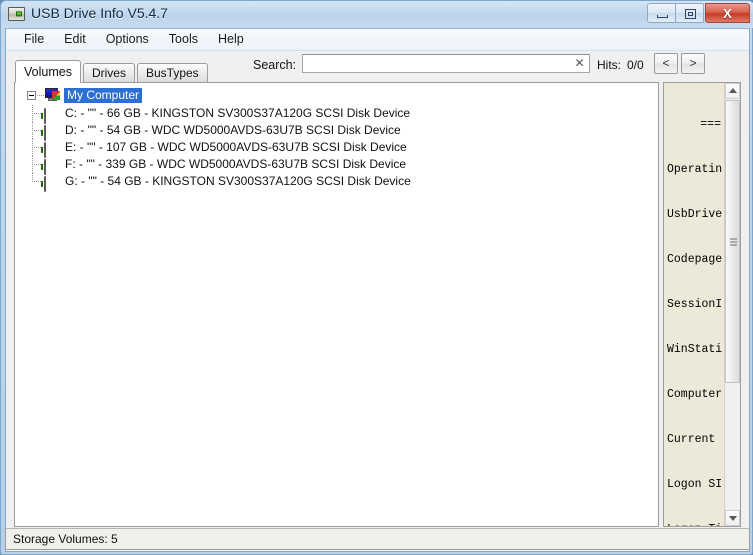 This screenshot has height=555, width=753. What do you see at coordinates (732, 91) in the screenshot?
I see `scroll-up-arrow-icon` at bounding box center [732, 91].